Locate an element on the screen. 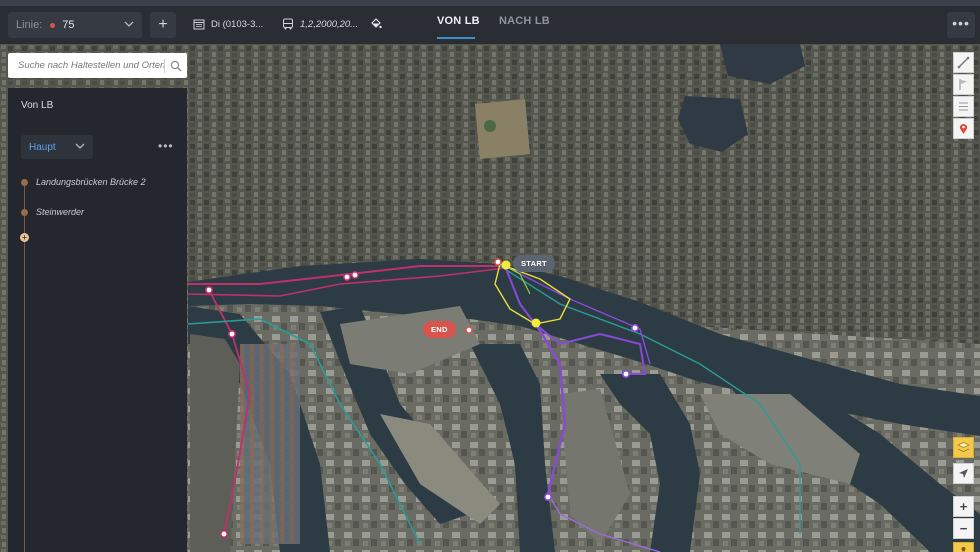 The image size is (980, 552). route-variant-select: Haupt is located at coordinates (57, 147).